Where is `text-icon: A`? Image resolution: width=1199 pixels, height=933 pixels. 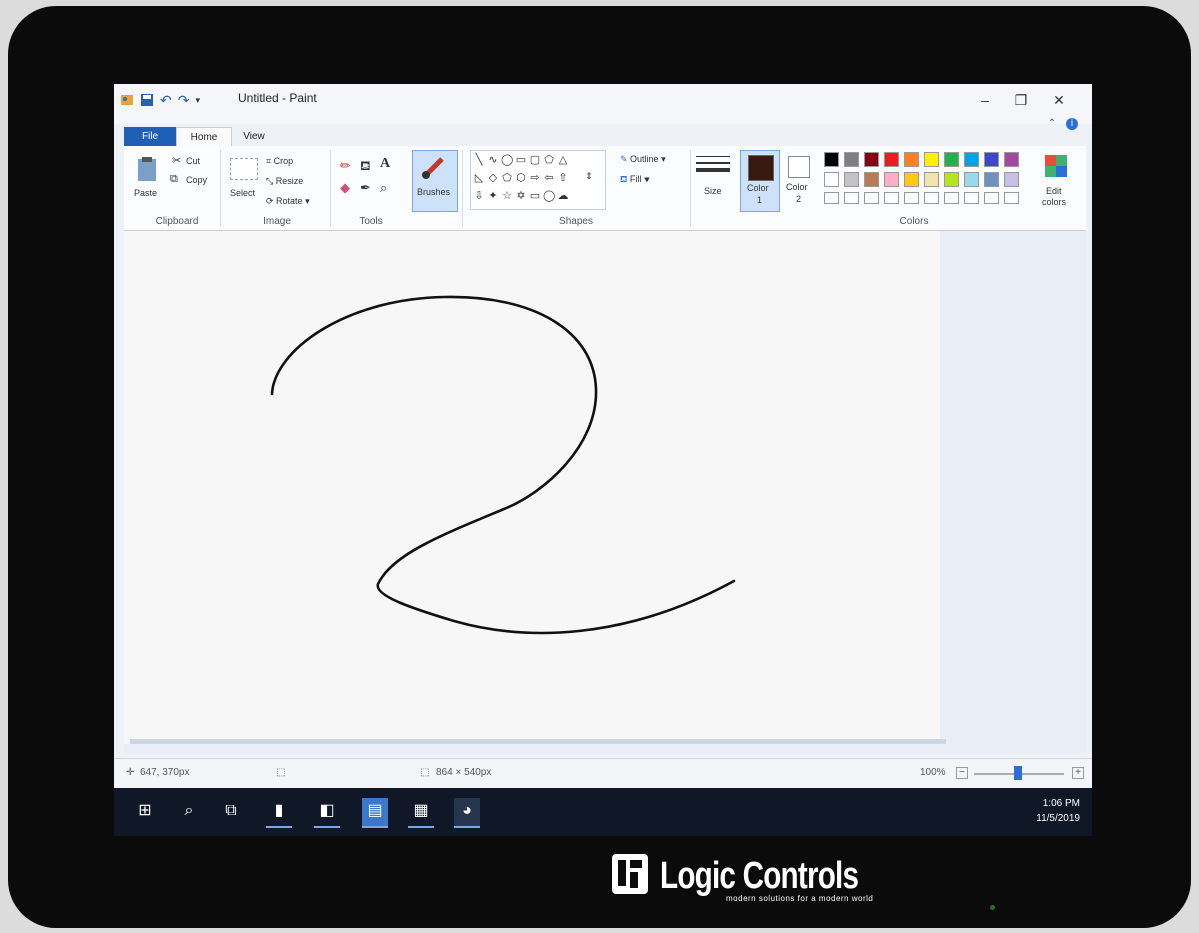
text-icon: A is located at coordinates (385, 164).